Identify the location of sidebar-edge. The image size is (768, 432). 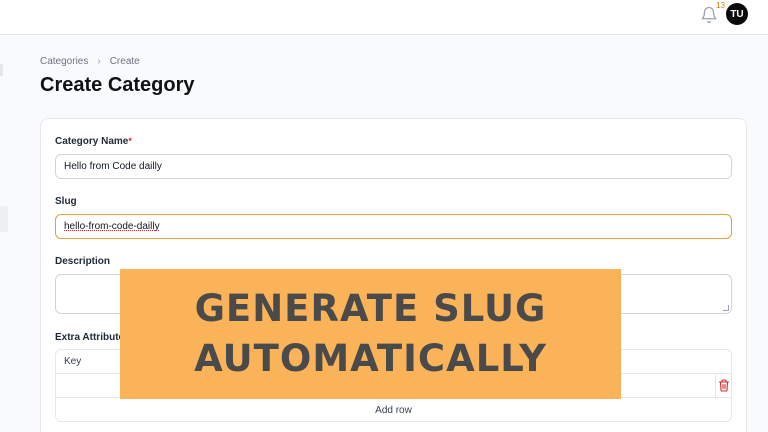
(1, 70).